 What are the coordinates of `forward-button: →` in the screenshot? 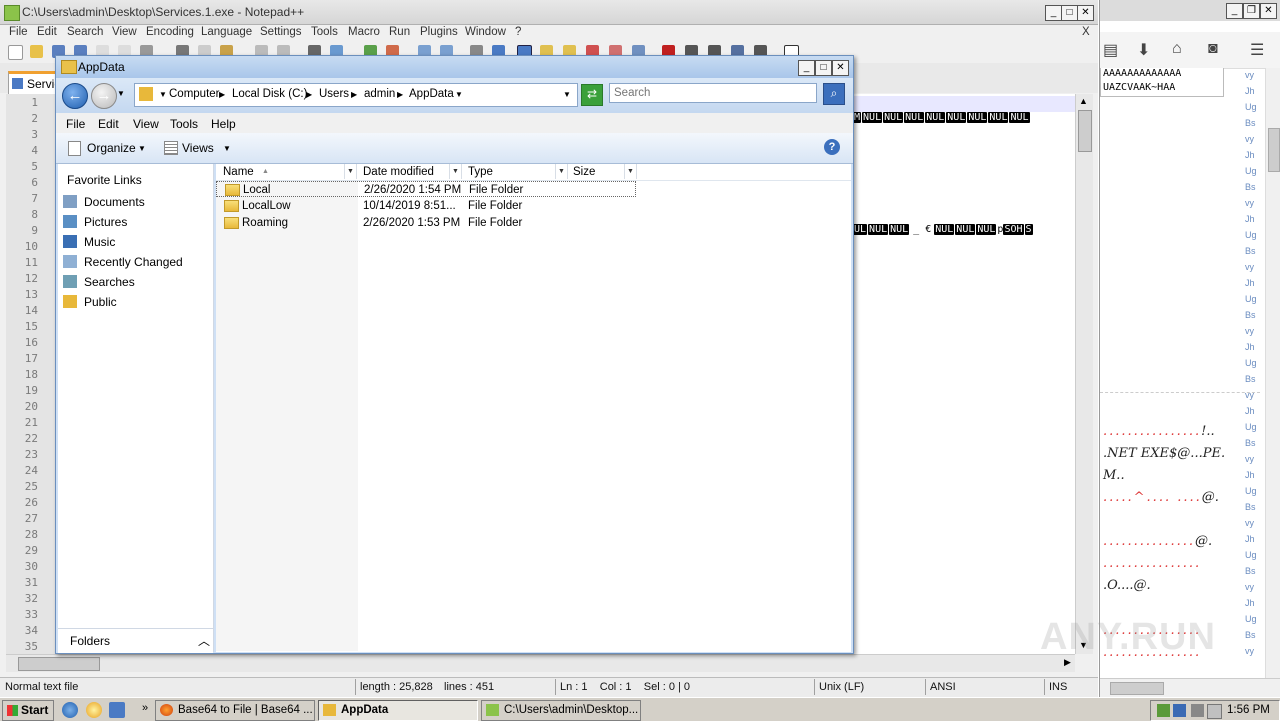 It's located at (104, 96).